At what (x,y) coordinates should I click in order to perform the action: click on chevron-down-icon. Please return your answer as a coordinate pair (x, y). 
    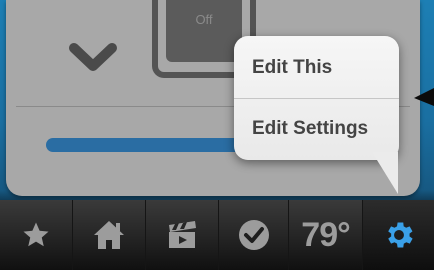
    Looking at the image, I should click on (93, 57).